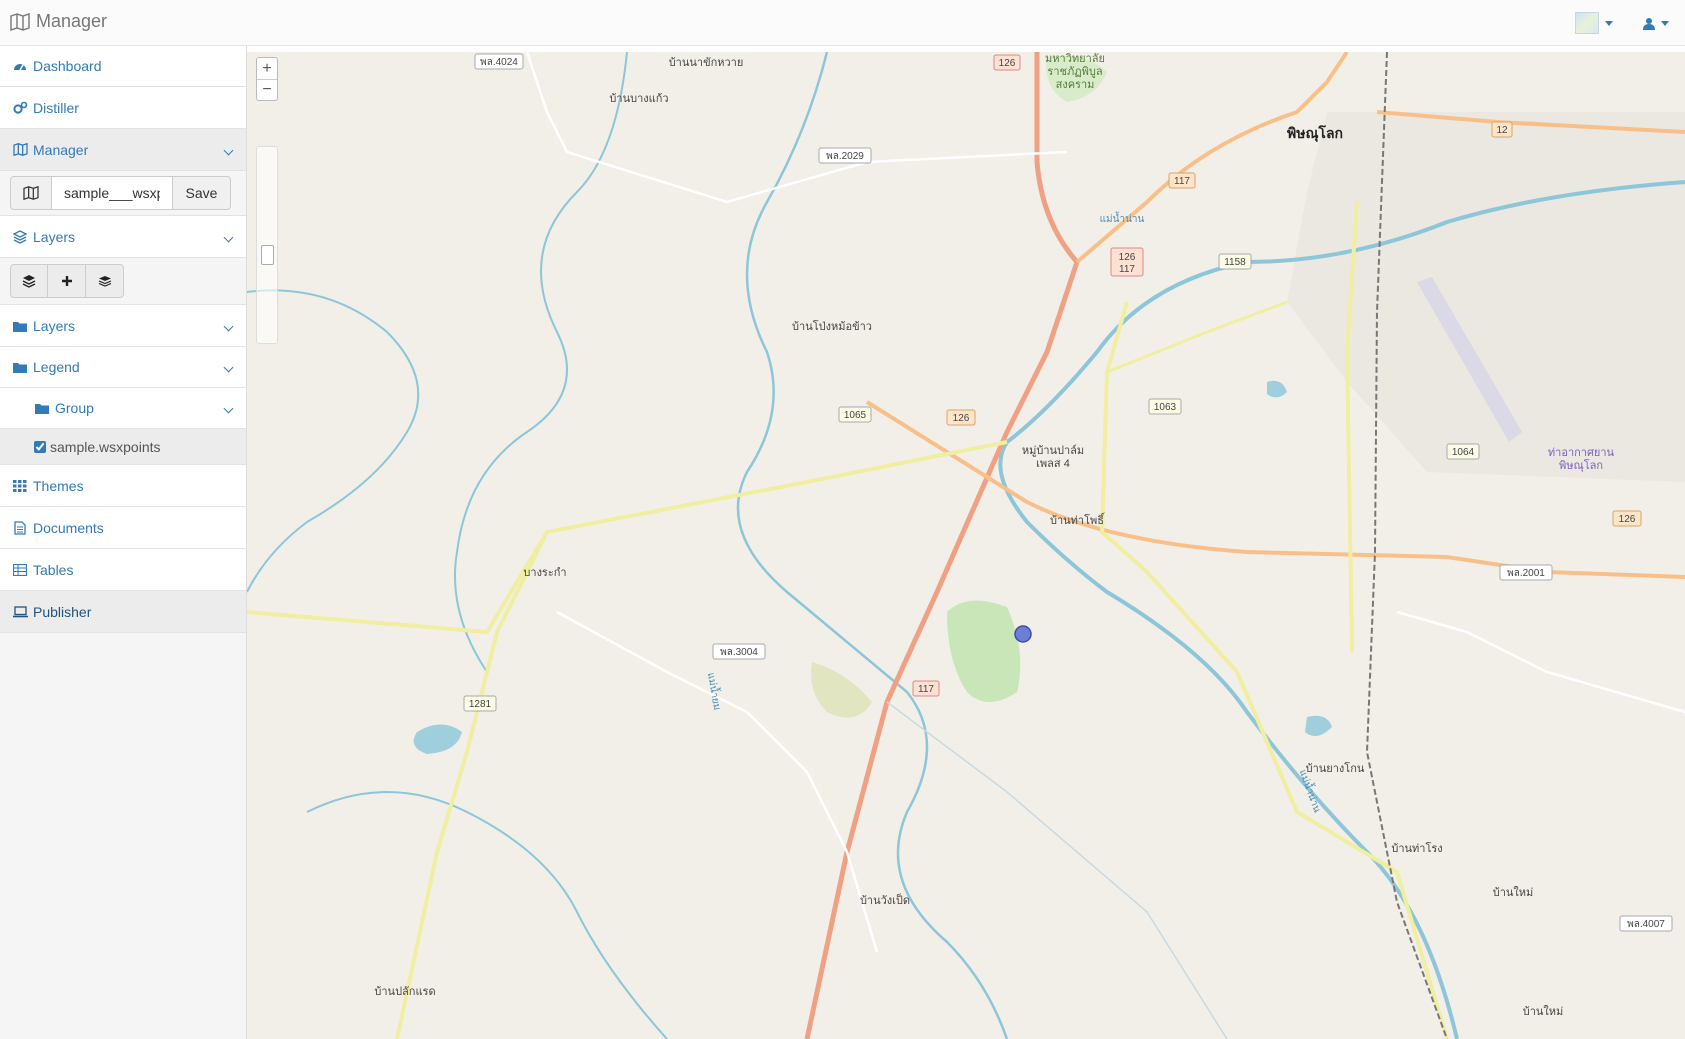 The image size is (1685, 1039). What do you see at coordinates (855, 414) in the screenshot?
I see `route-shield: 1065` at bounding box center [855, 414].